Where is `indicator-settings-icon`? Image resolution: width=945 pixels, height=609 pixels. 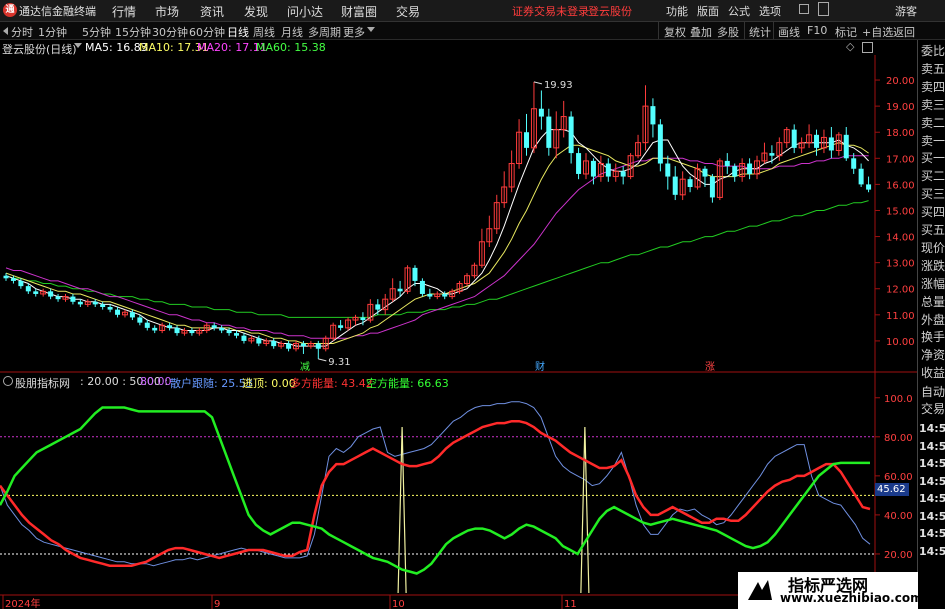
indicator-settings-icon is located at coordinates (8, 381).